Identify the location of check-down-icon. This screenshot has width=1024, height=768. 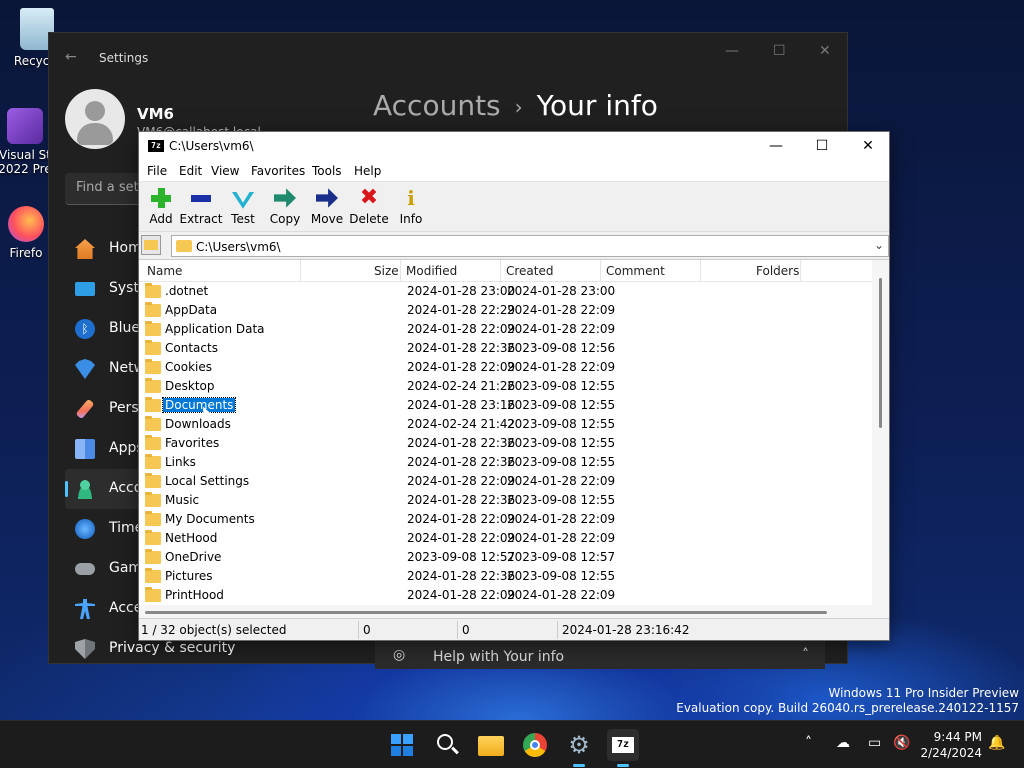
(243, 200).